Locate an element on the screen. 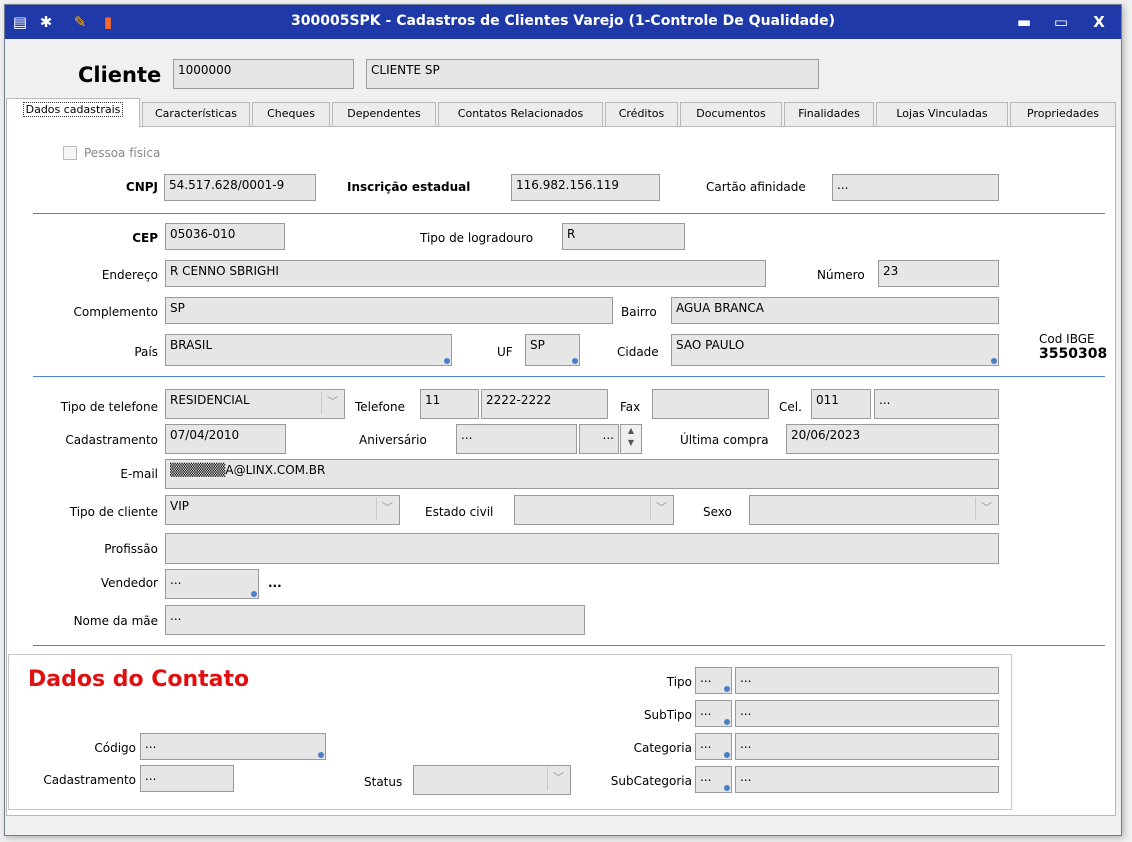 Image resolution: width=1132 pixels, height=842 pixels. tipo-telefone-select: RESIDENCIAL ﹀ is located at coordinates (255, 404).